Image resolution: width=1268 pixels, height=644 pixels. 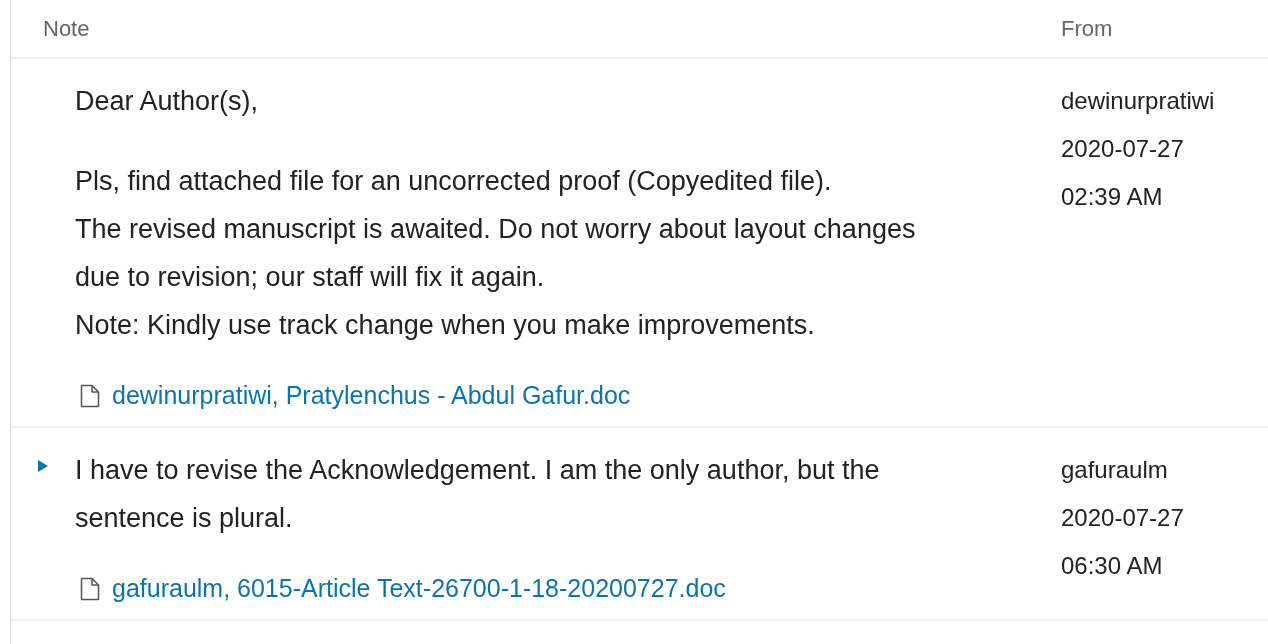 What do you see at coordinates (454, 181) in the screenshot?
I see `note-text: Pls, find attached file for an uncorrected proof (Copyedited file).` at bounding box center [454, 181].